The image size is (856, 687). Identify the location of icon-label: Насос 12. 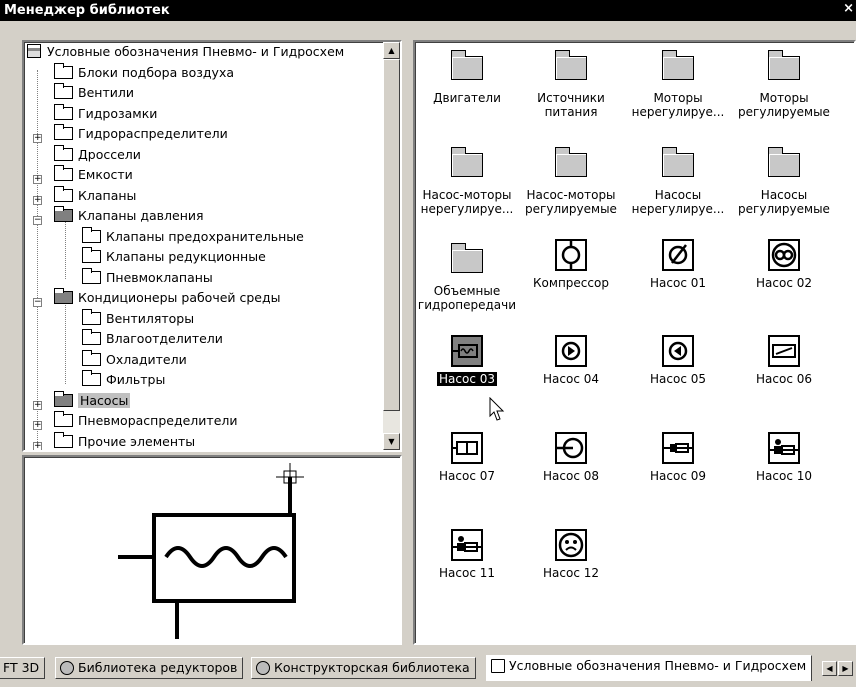
(571, 573).